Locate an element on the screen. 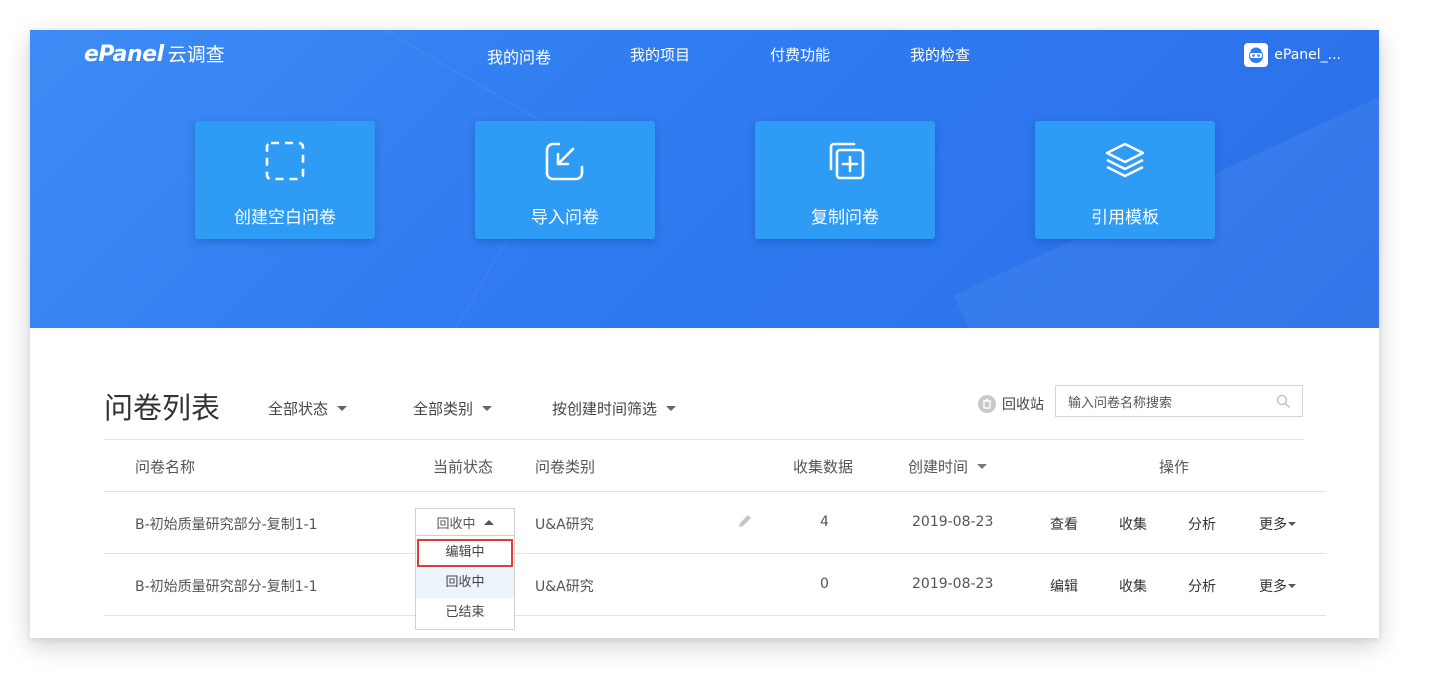 Image resolution: width=1433 pixels, height=692 pixels. row-1-view-button: 查看 is located at coordinates (1064, 524).